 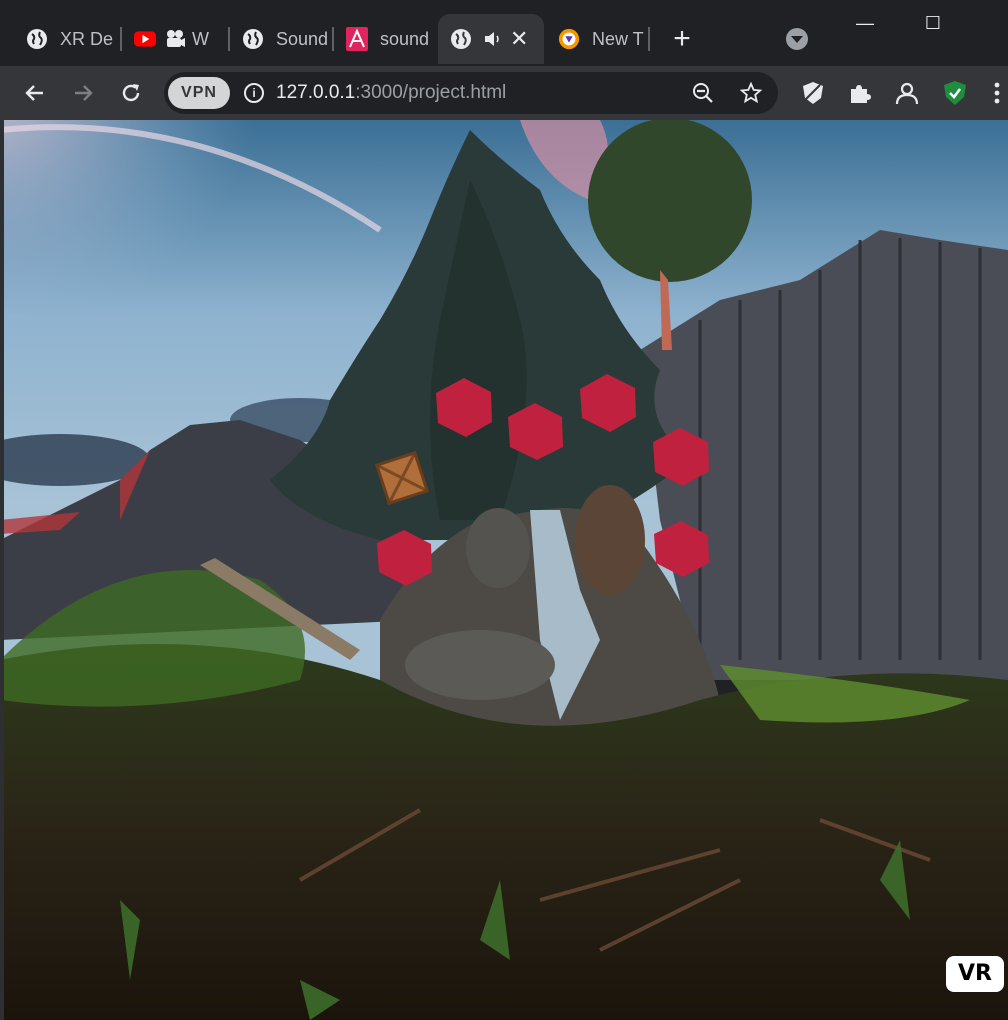 What do you see at coordinates (87, 38) in the screenshot?
I see `tab-title: XR De` at bounding box center [87, 38].